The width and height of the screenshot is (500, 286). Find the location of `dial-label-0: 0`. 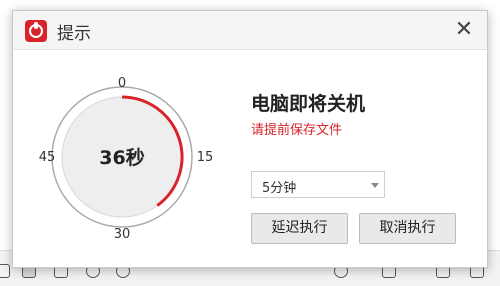

dial-label-0: 0 is located at coordinates (122, 83).